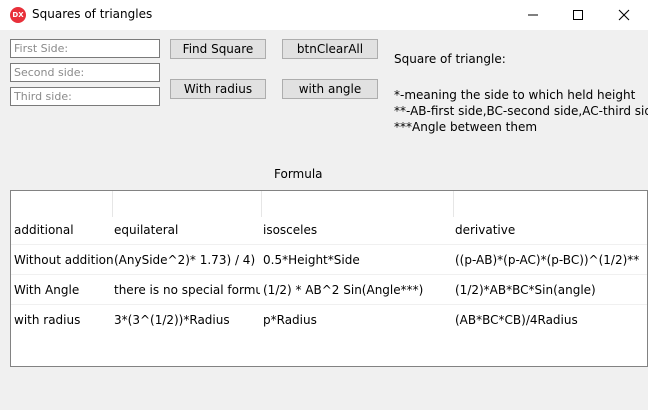 The width and height of the screenshot is (648, 410). I want to click on formula-label: Formula, so click(298, 174).